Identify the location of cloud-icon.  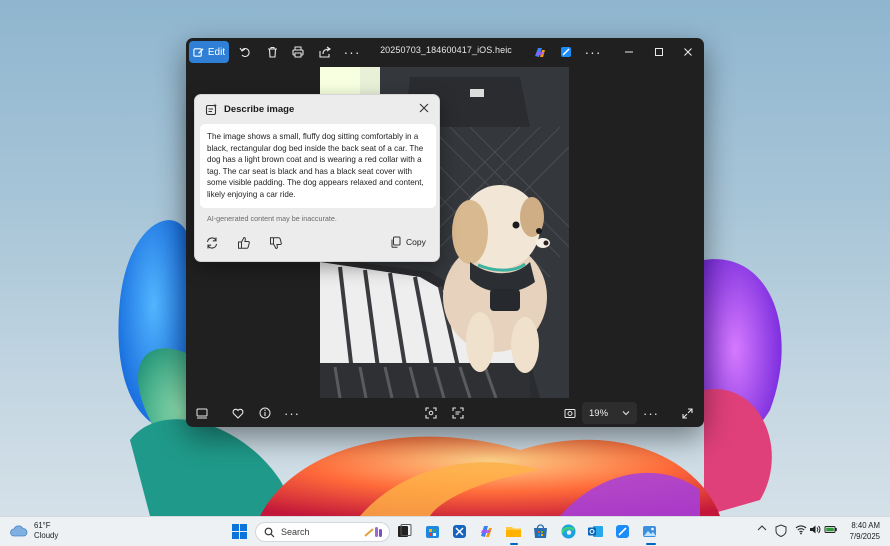
(19, 531).